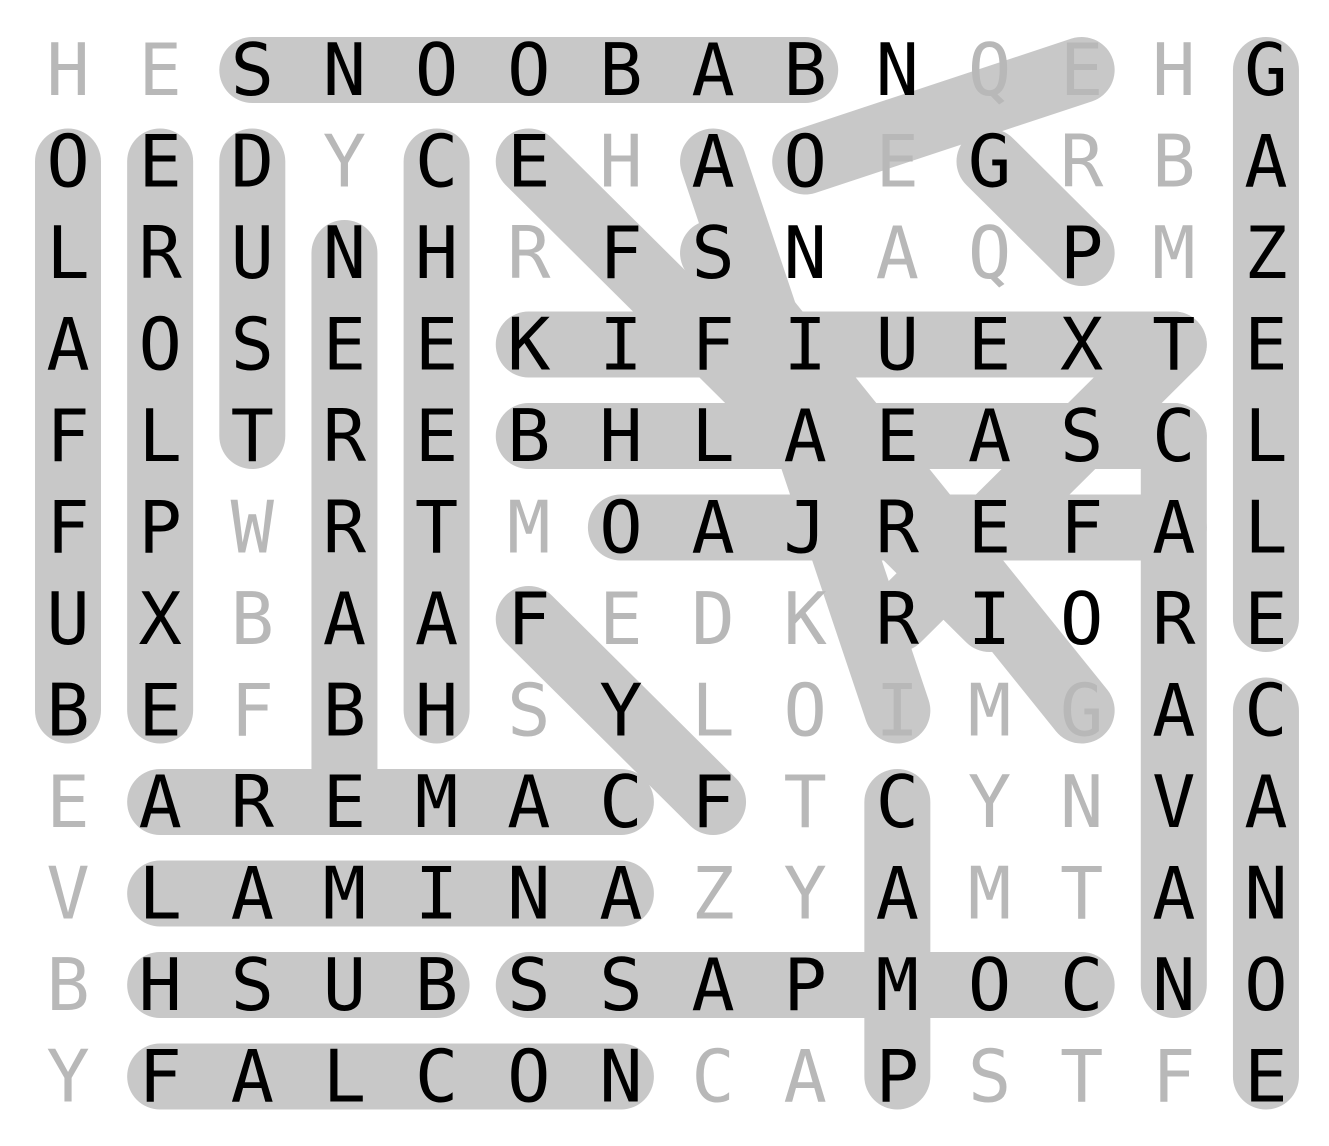 This screenshot has width=1329, height=1146. Describe the element at coordinates (805, 528) in the screenshot. I see `letter-cell: J` at that location.